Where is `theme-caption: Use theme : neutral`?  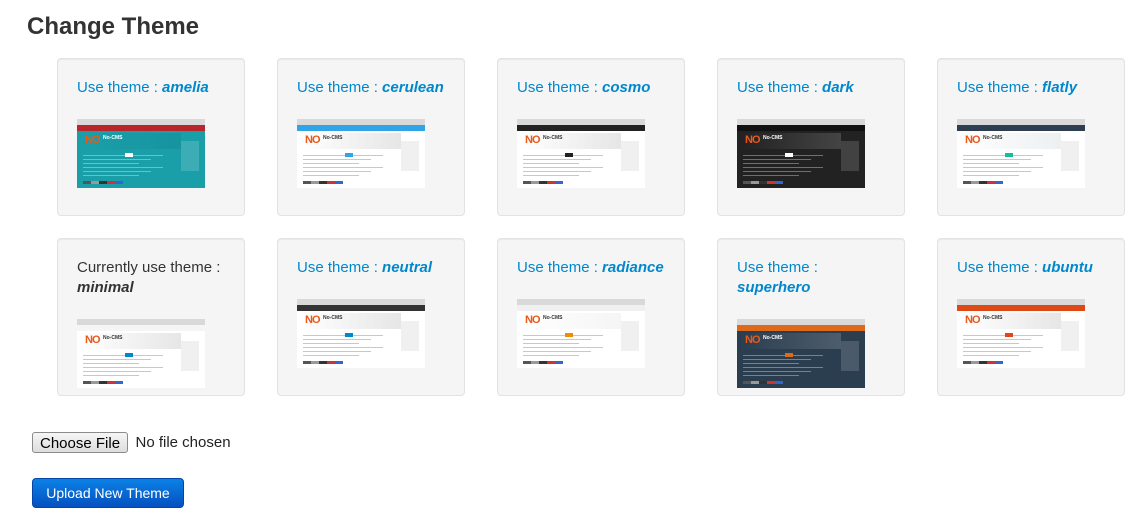 theme-caption: Use theme : neutral is located at coordinates (373, 268).